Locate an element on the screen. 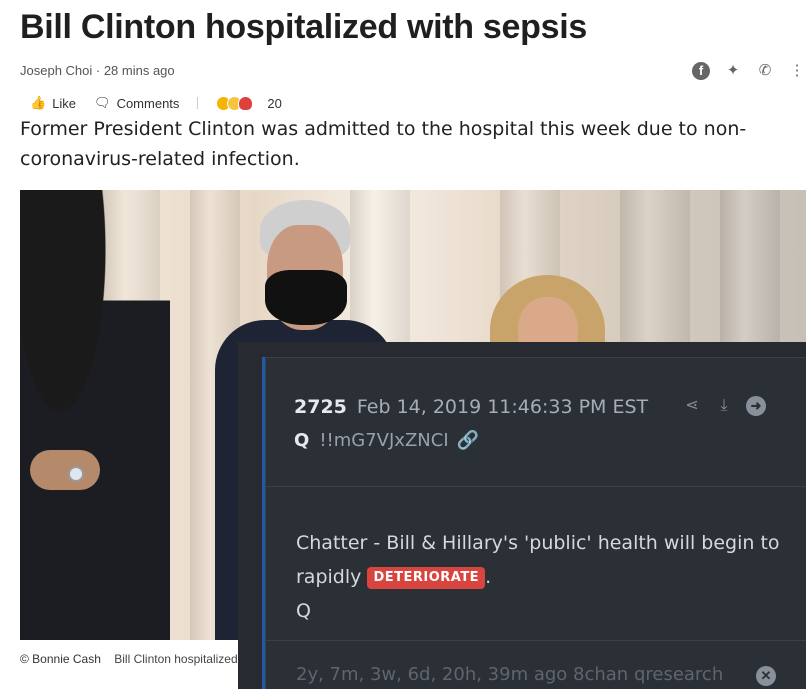 This screenshot has width=806, height=689. action-bar: 👍 Like 🗨 Comments 20 is located at coordinates (156, 103).